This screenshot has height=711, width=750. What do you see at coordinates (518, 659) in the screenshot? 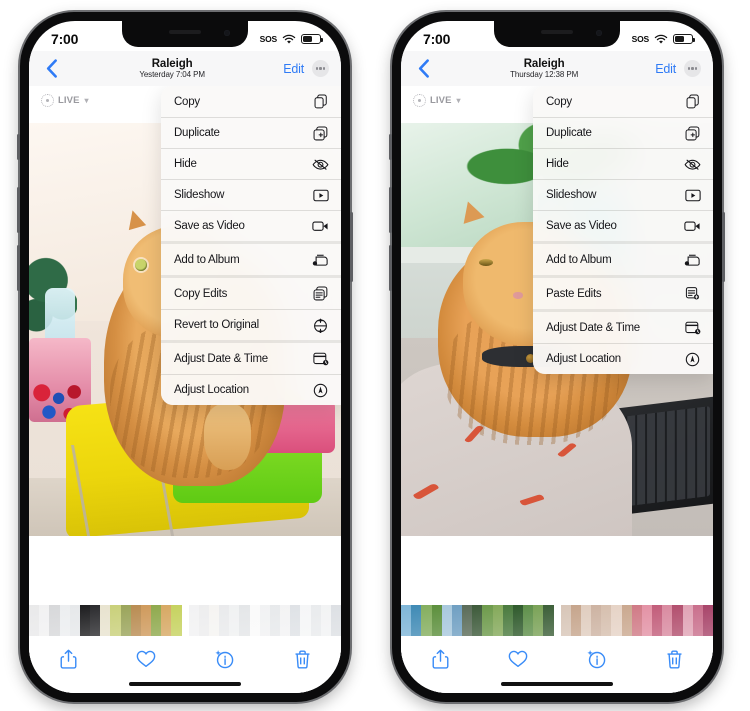
I see `favorite-button` at bounding box center [518, 659].